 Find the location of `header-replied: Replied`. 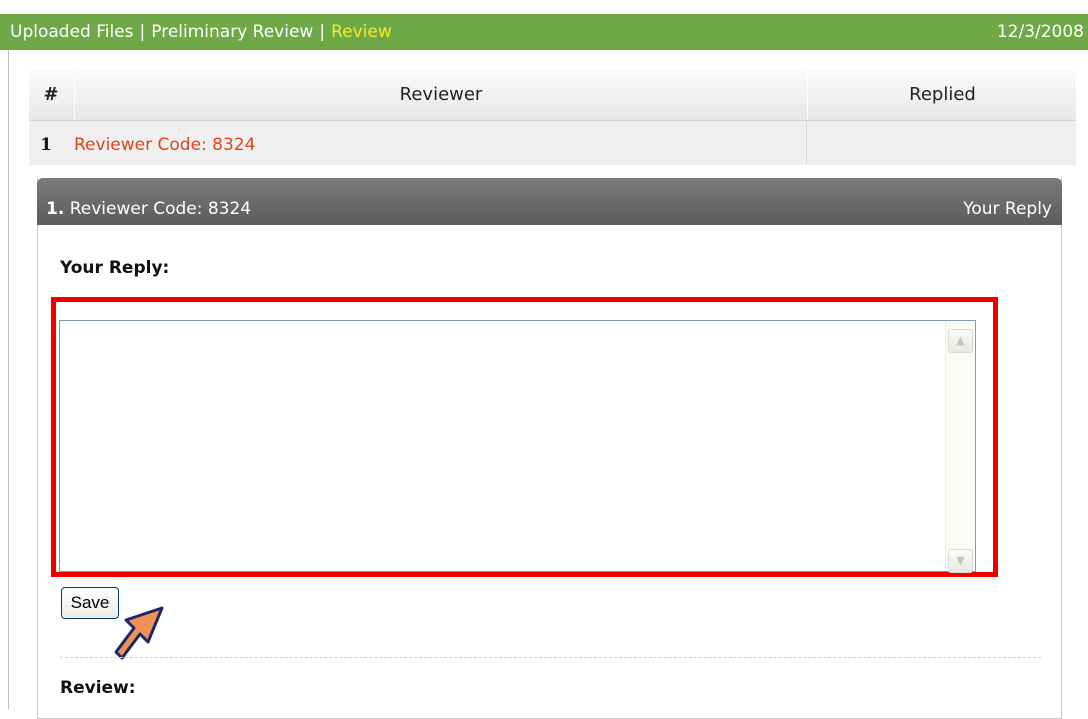

header-replied: Replied is located at coordinates (942, 95).